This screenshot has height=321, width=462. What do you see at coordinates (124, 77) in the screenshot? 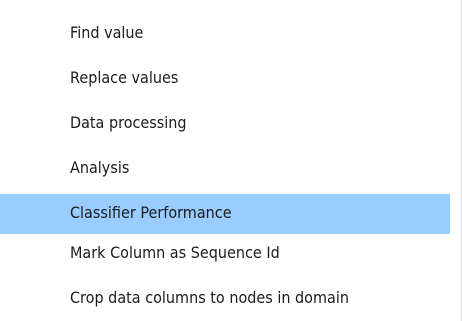
I see `menu-item-label: Replace values` at bounding box center [124, 77].